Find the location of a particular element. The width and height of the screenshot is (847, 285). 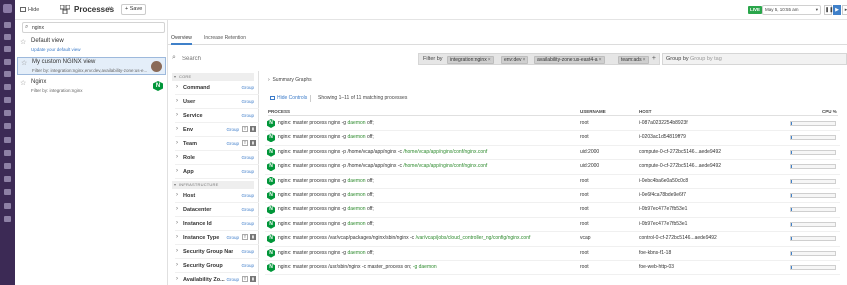

update-default-view-link: Update your default view is located at coordinates (93, 49).